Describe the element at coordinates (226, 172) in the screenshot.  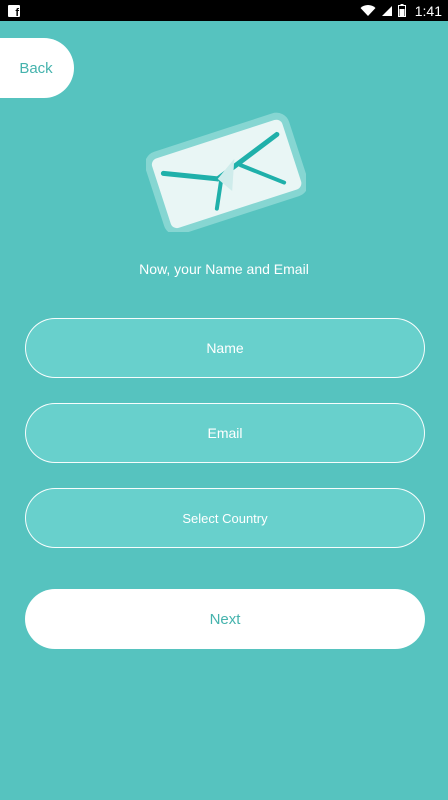
I see `envelope-icon` at that location.